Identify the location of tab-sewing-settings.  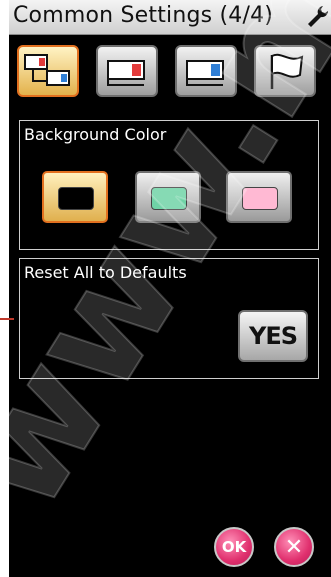
(127, 71).